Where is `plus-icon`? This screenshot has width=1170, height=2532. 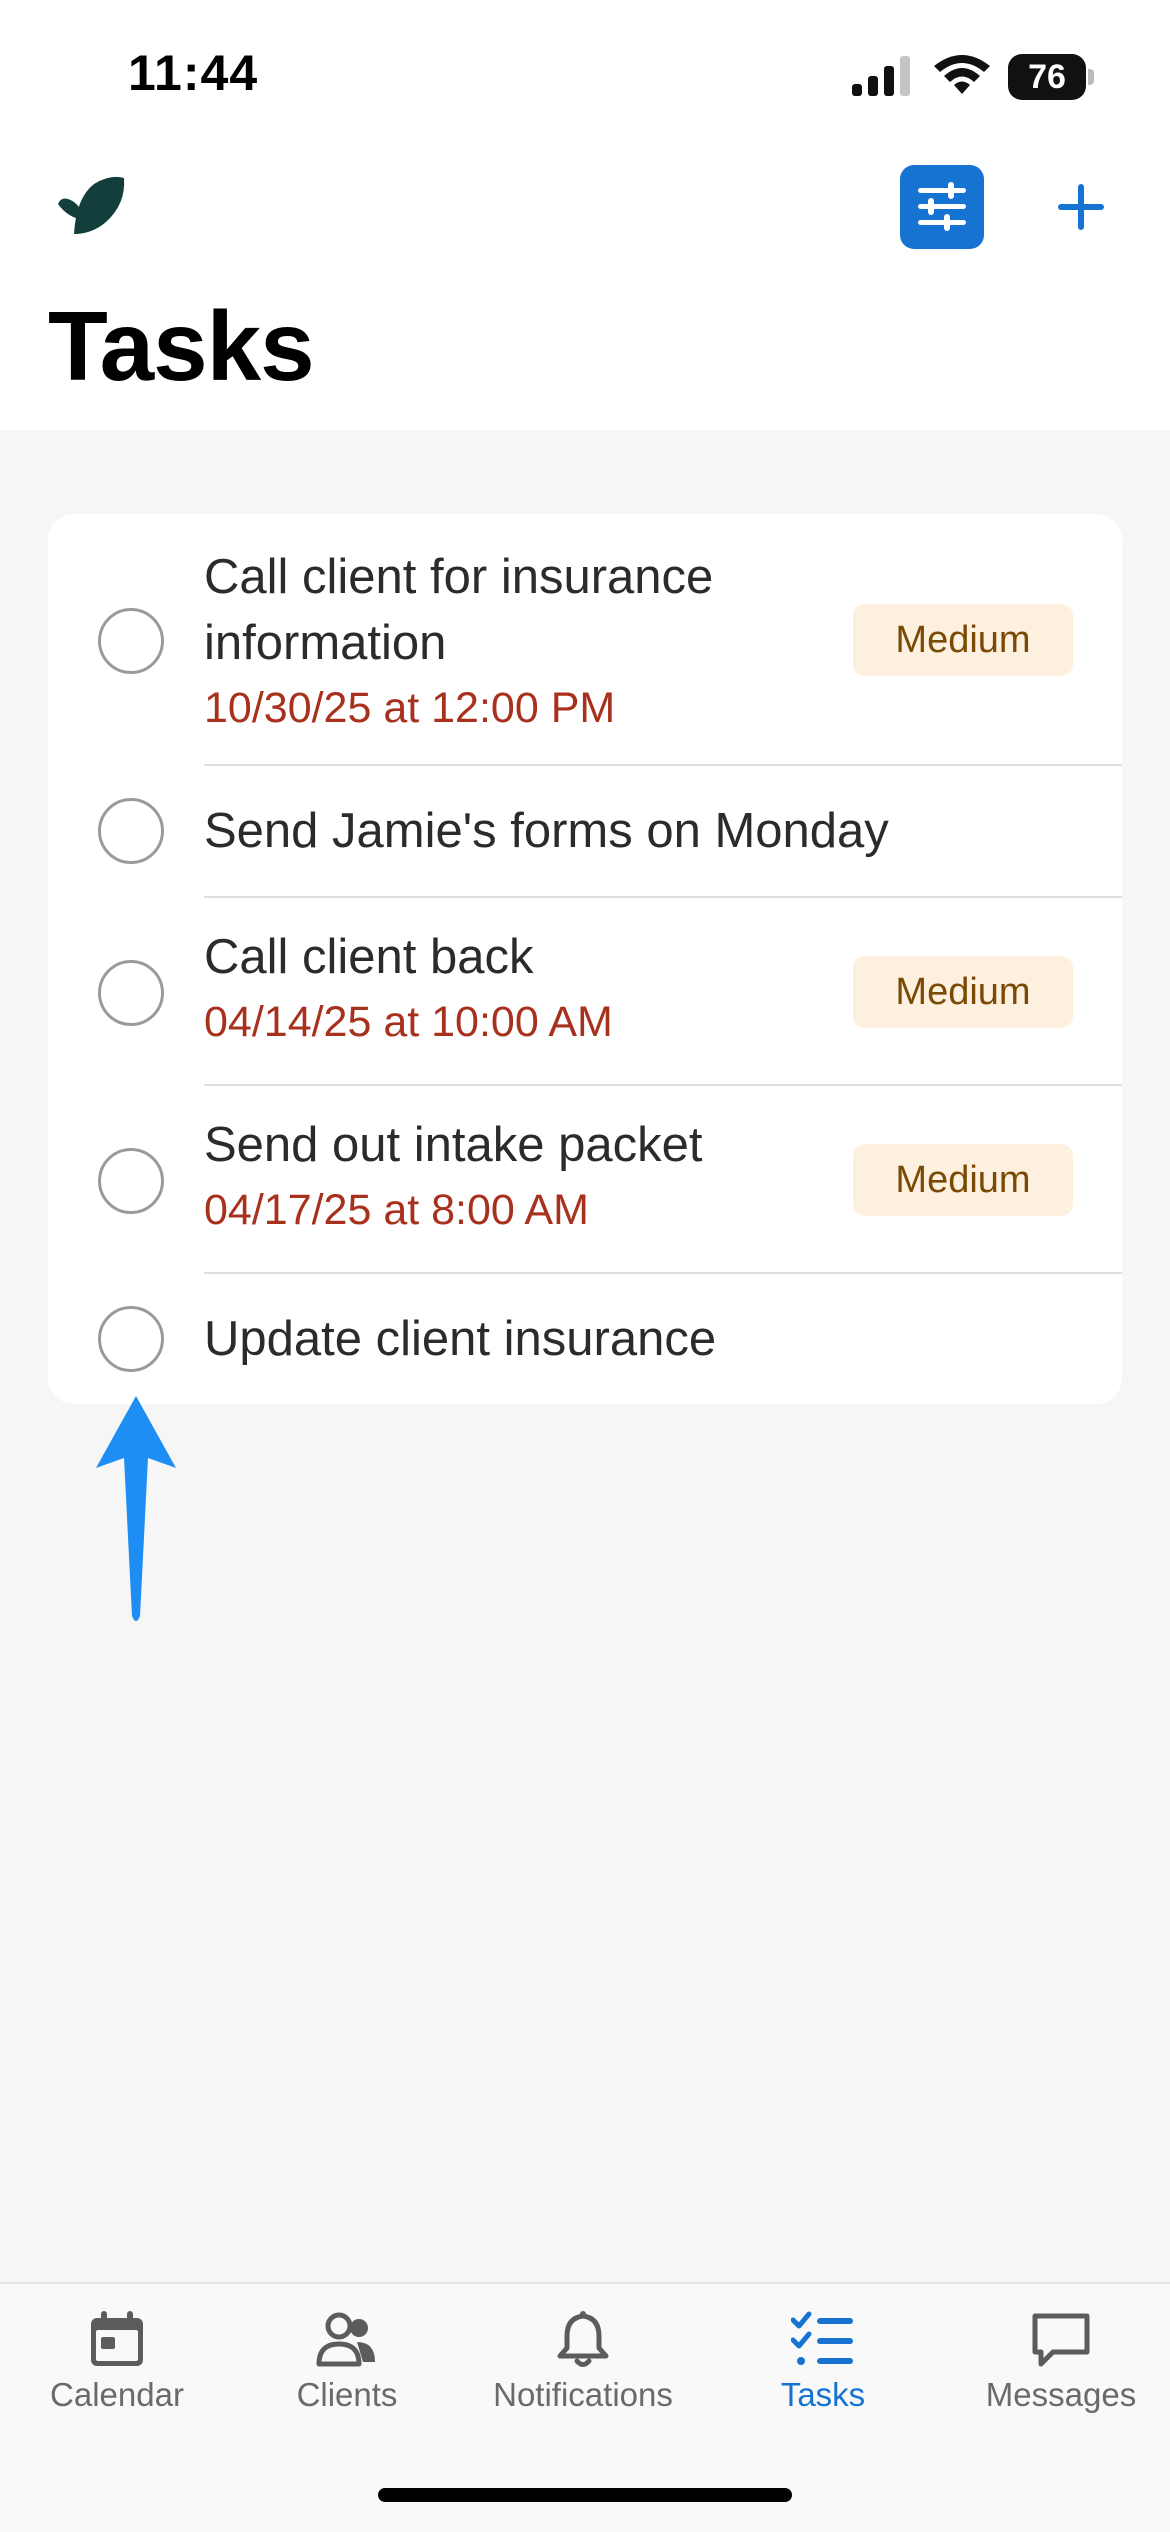
plus-icon is located at coordinates (1081, 207).